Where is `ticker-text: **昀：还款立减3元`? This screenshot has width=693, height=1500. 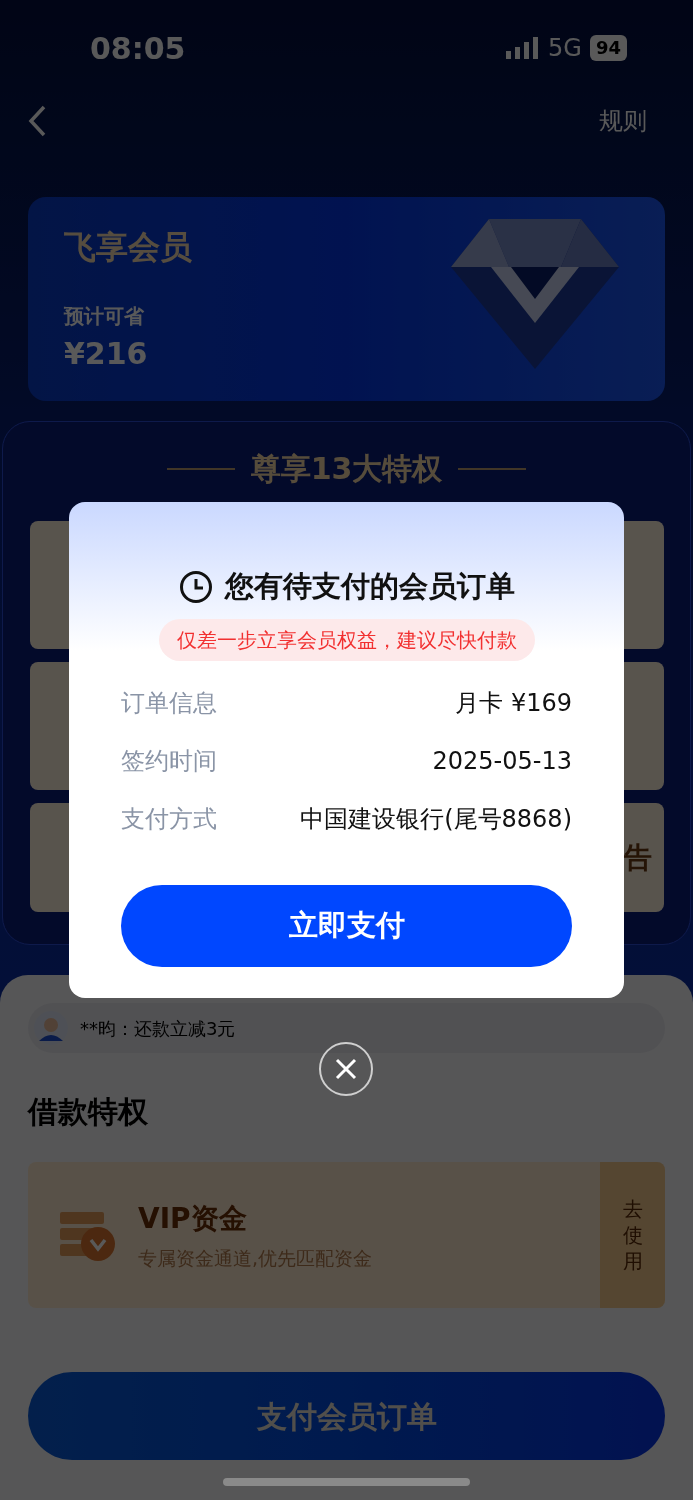
ticker-text: **昀：还款立减3元 is located at coordinates (158, 1028).